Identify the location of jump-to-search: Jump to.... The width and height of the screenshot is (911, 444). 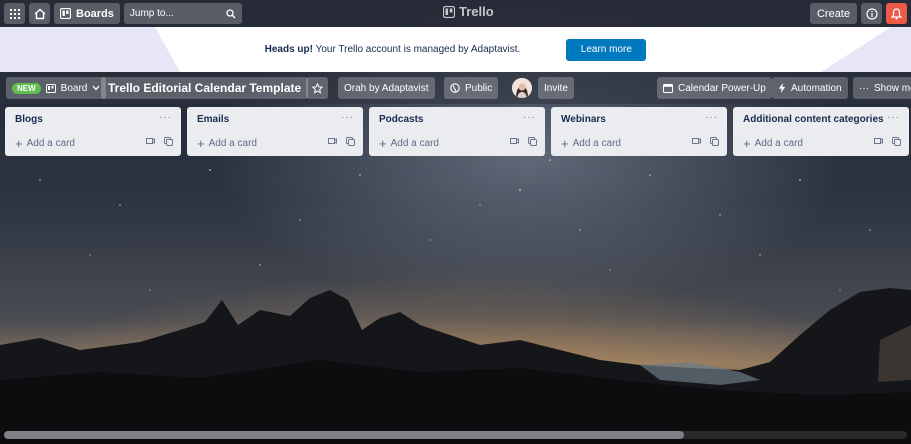
(182, 13).